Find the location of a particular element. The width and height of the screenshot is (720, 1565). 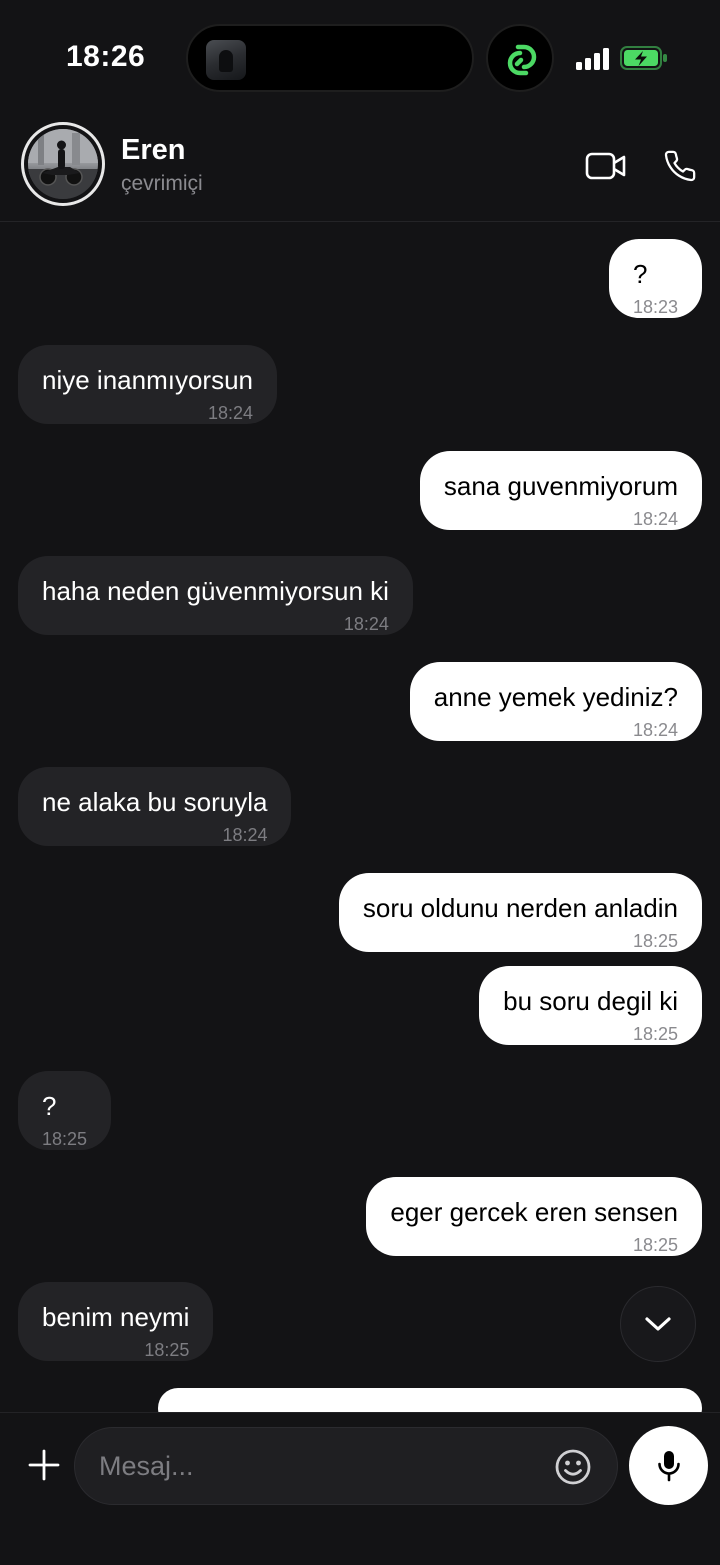

message-time: 18:23 is located at coordinates (655, 307).